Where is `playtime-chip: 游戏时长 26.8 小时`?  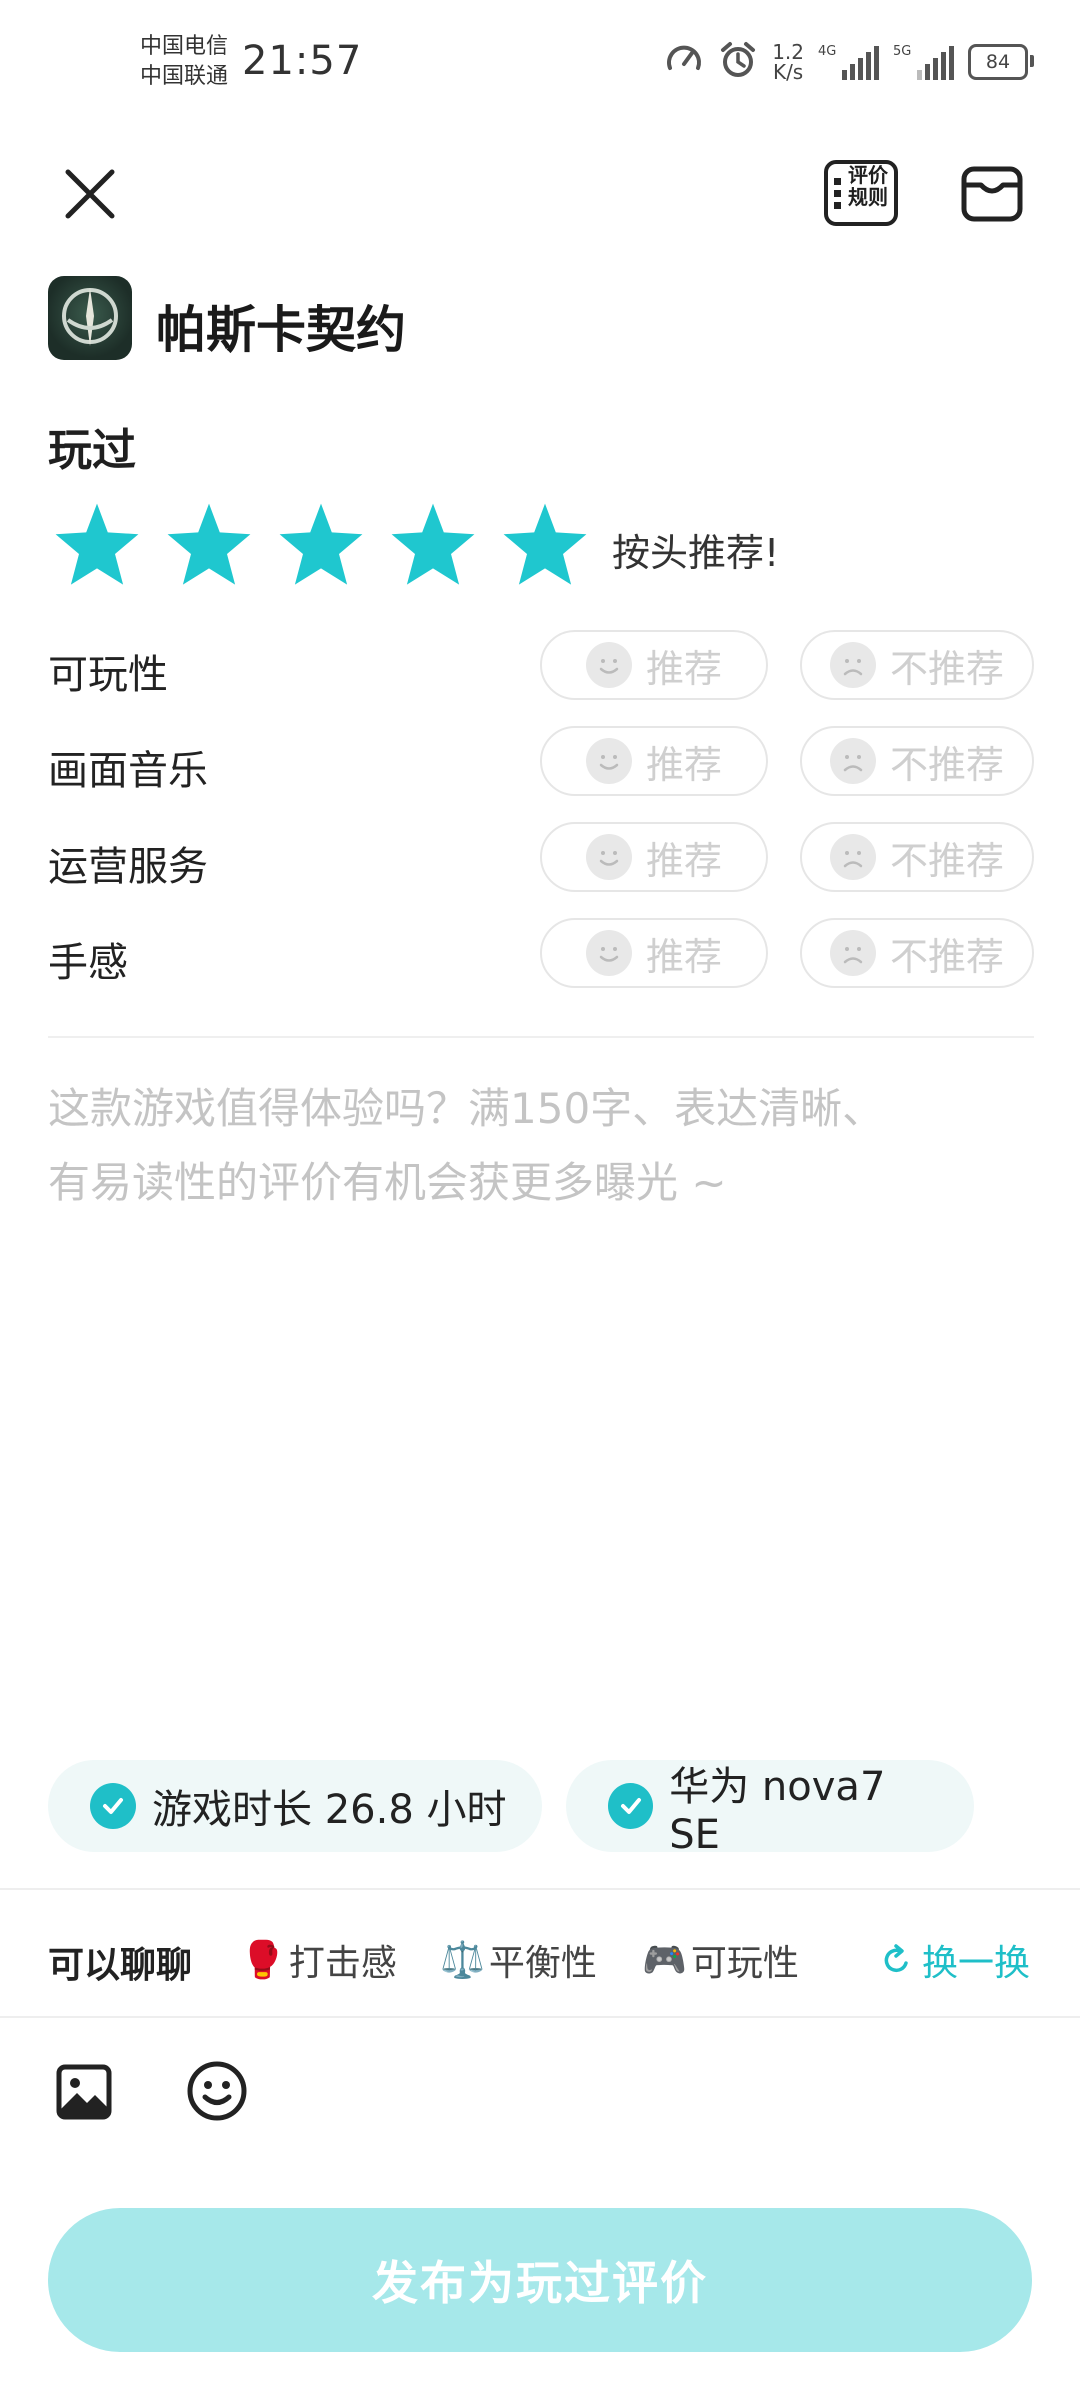 playtime-chip: 游戏时长 26.8 小时 is located at coordinates (295, 1806).